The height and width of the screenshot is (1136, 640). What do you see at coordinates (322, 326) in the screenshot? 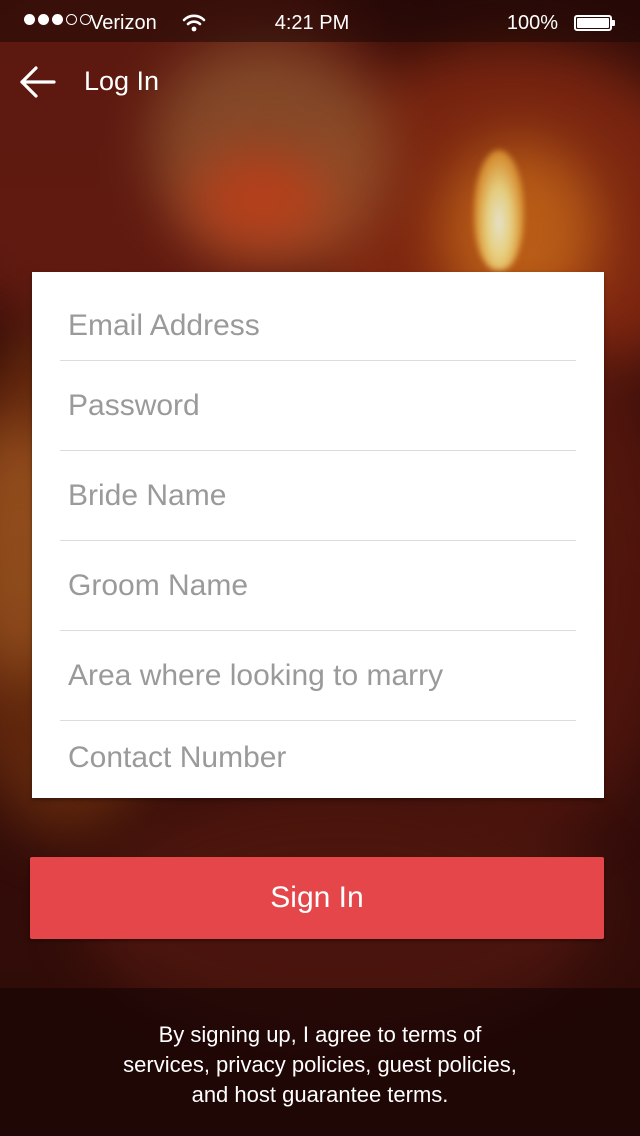
I see `email-input` at bounding box center [322, 326].